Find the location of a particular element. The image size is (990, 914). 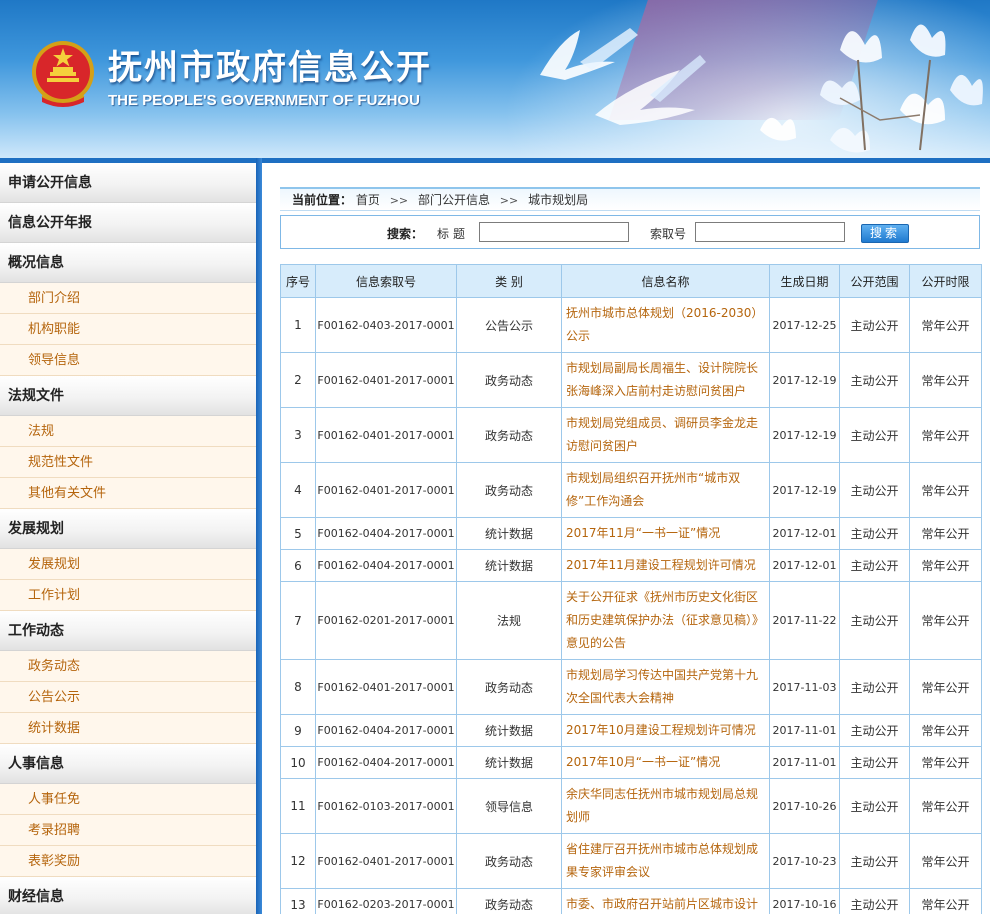

breadcrumb-link-dept: 部门公开信息 is located at coordinates (454, 200).